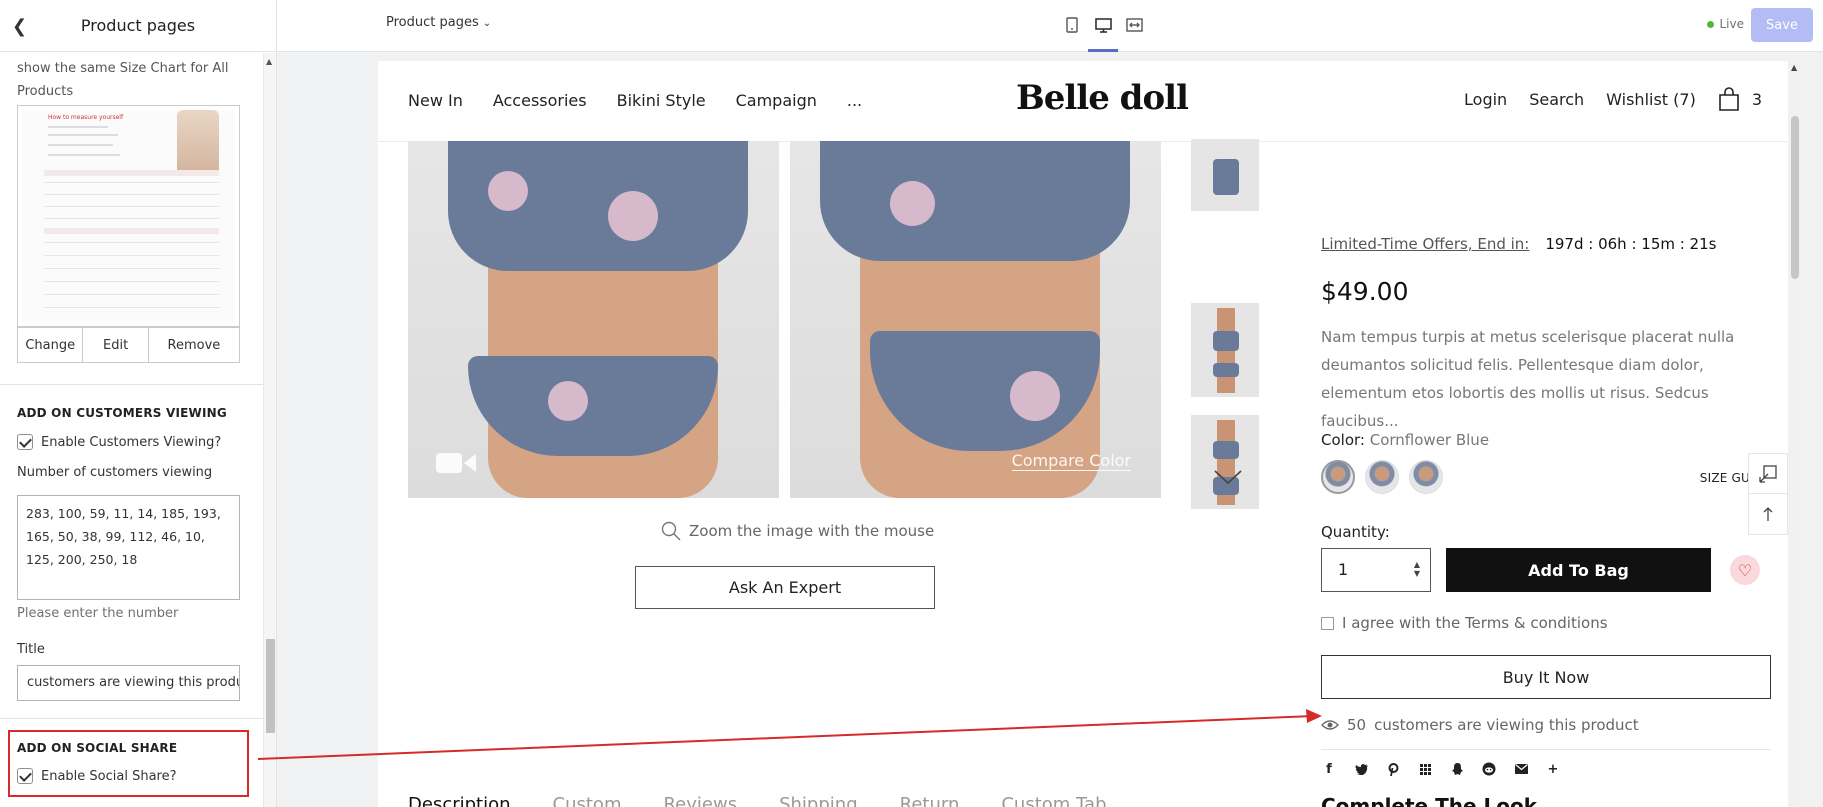 The image size is (1823, 807). Describe the element at coordinates (128, 216) in the screenshot. I see `size-chart-preview: How to measure yourself` at that location.